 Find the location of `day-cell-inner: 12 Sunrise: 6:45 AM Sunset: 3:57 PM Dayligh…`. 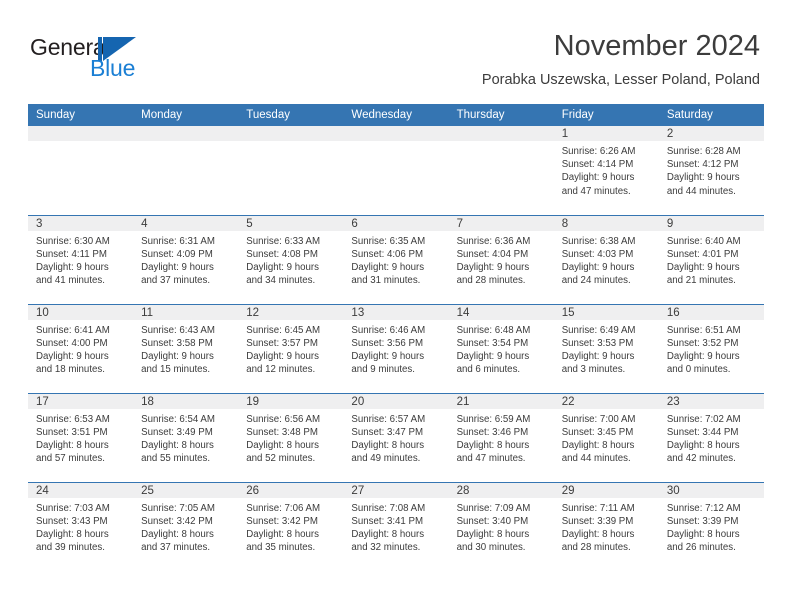

day-cell-inner: 12 Sunrise: 6:45 AM Sunset: 3:57 PM Dayligh… is located at coordinates (291, 348).